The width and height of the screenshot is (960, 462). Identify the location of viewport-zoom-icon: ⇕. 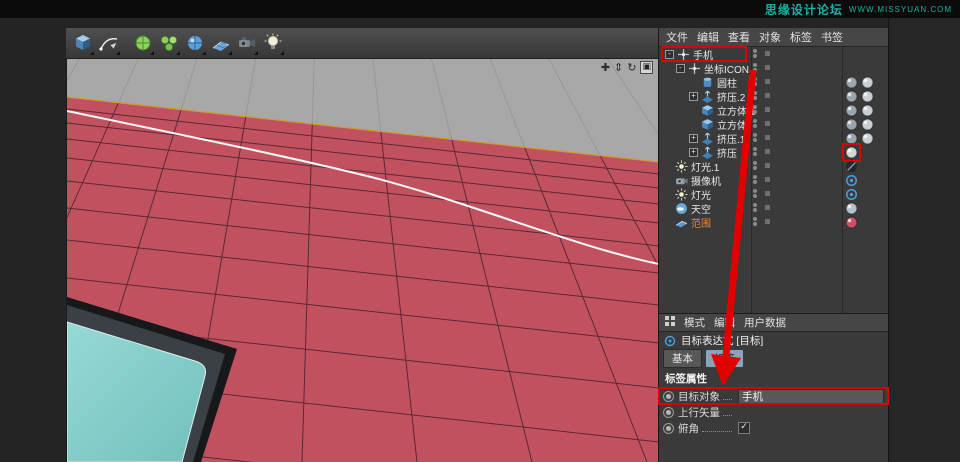
(618, 67).